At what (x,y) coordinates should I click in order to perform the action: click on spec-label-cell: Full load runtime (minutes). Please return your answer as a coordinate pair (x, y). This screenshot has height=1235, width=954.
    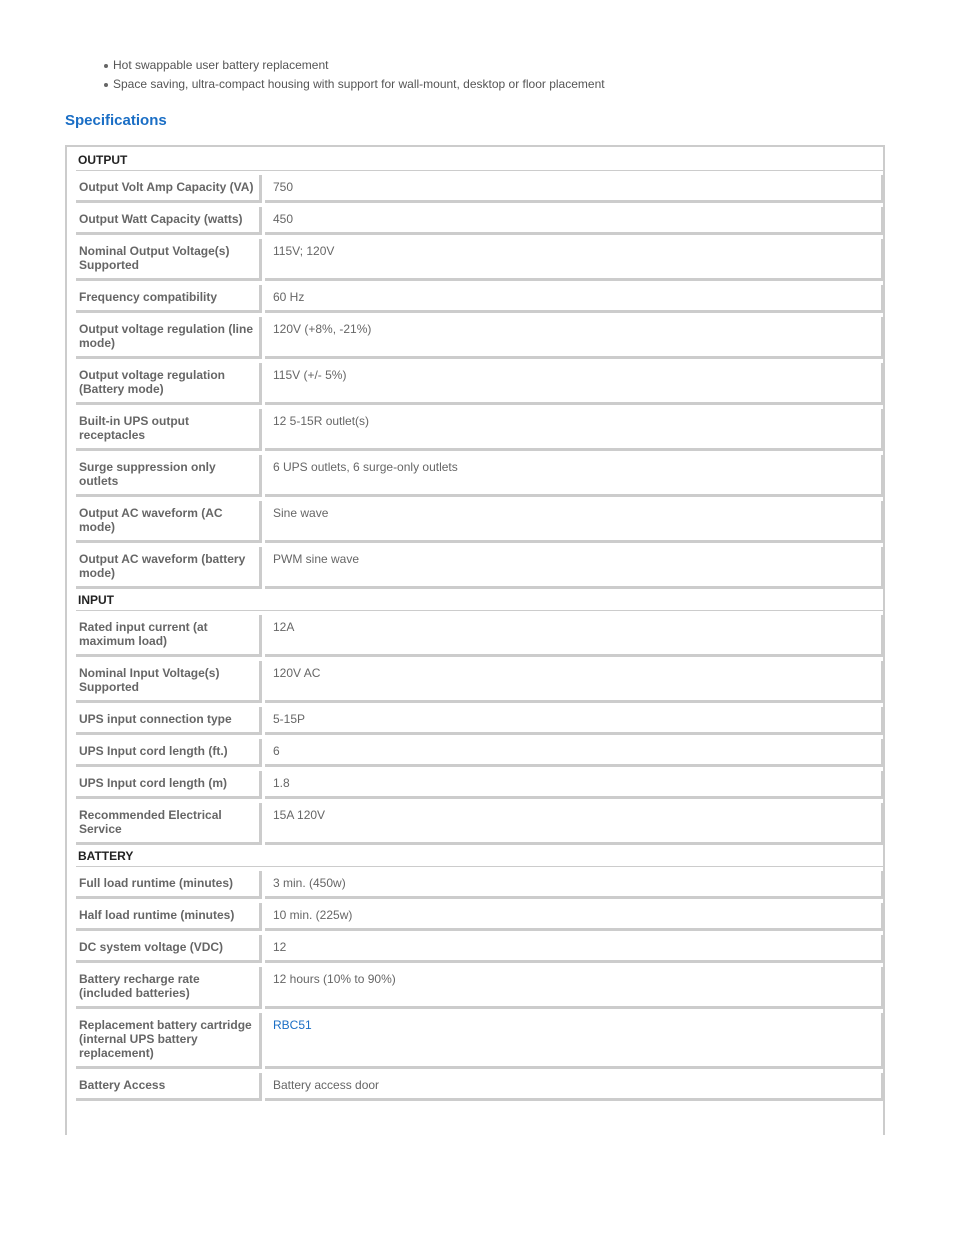
    Looking at the image, I should click on (169, 883).